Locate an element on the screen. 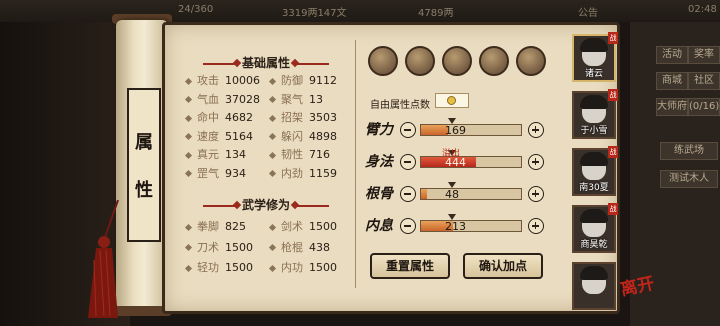  character-portrait: 商昊乾 战 is located at coordinates (595, 228).